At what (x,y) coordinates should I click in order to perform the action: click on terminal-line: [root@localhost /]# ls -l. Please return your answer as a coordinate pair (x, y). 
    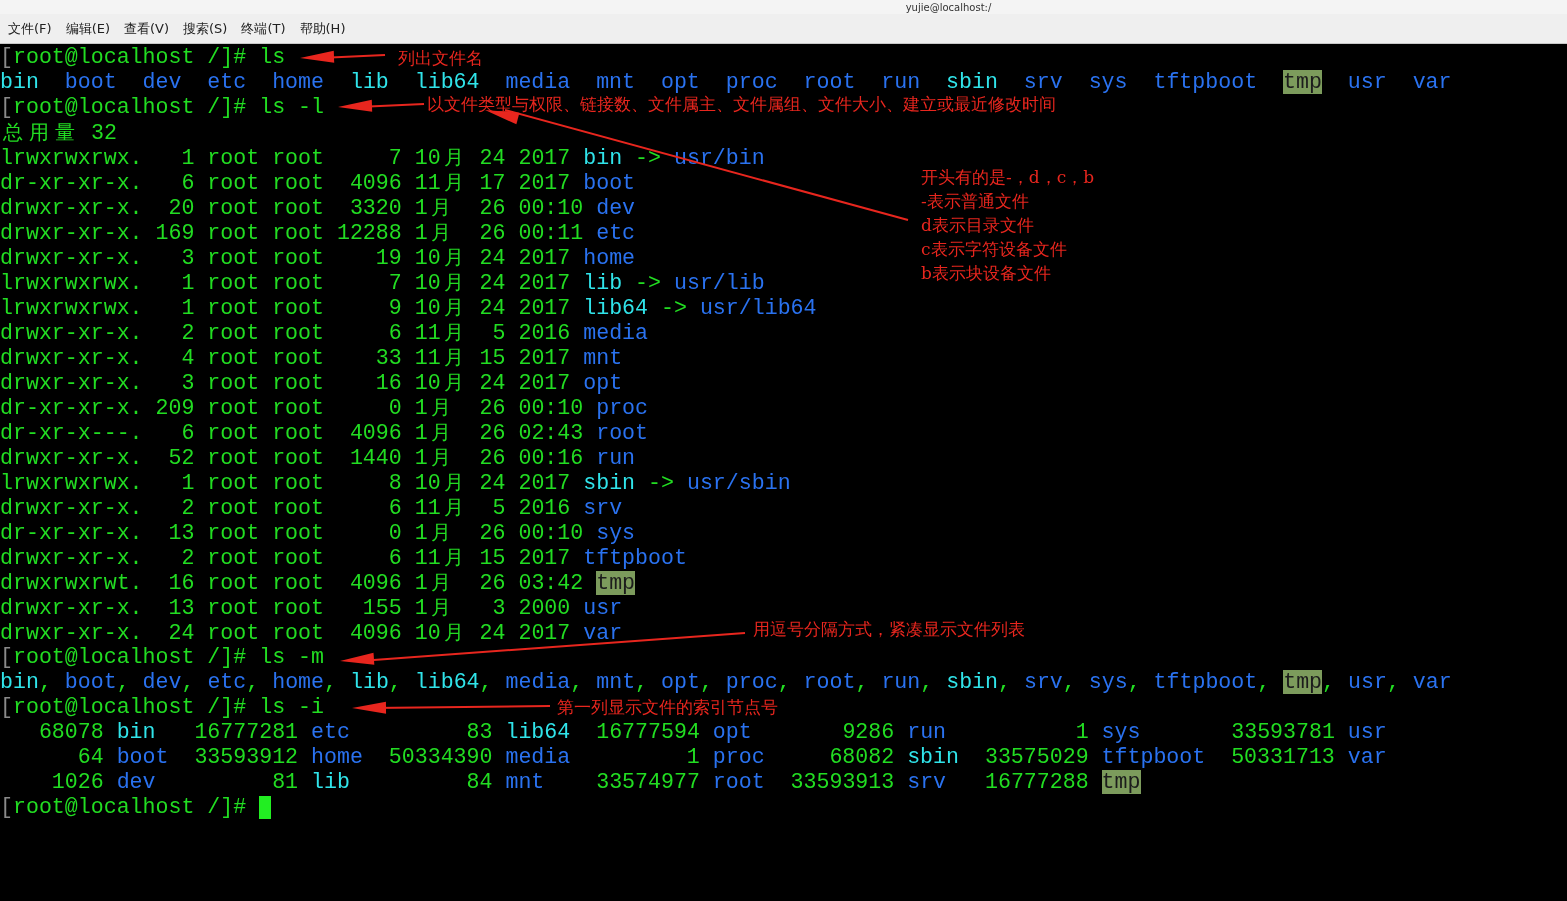
    Looking at the image, I should click on (162, 107).